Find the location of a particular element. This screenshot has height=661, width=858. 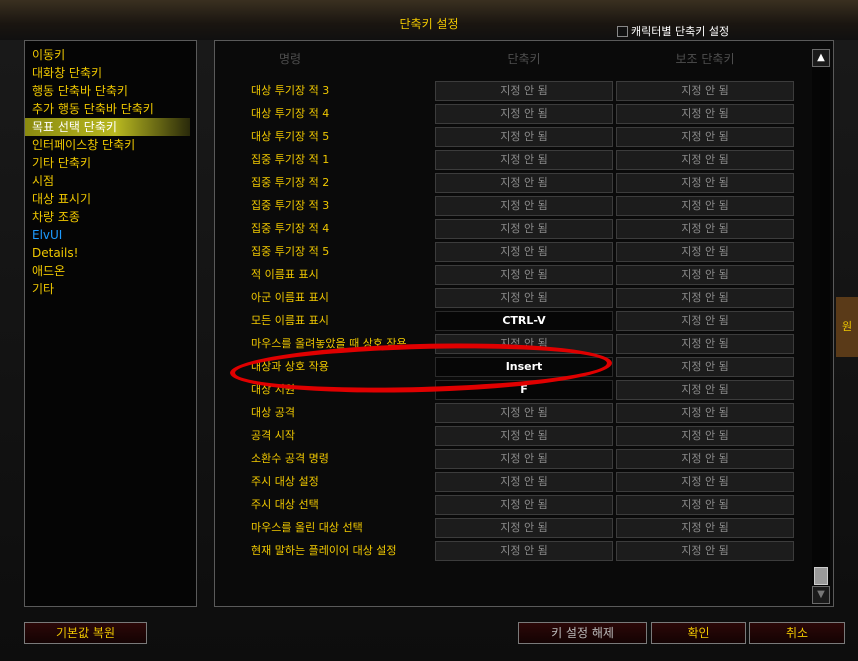

category-item: 시점 is located at coordinates (107, 181).